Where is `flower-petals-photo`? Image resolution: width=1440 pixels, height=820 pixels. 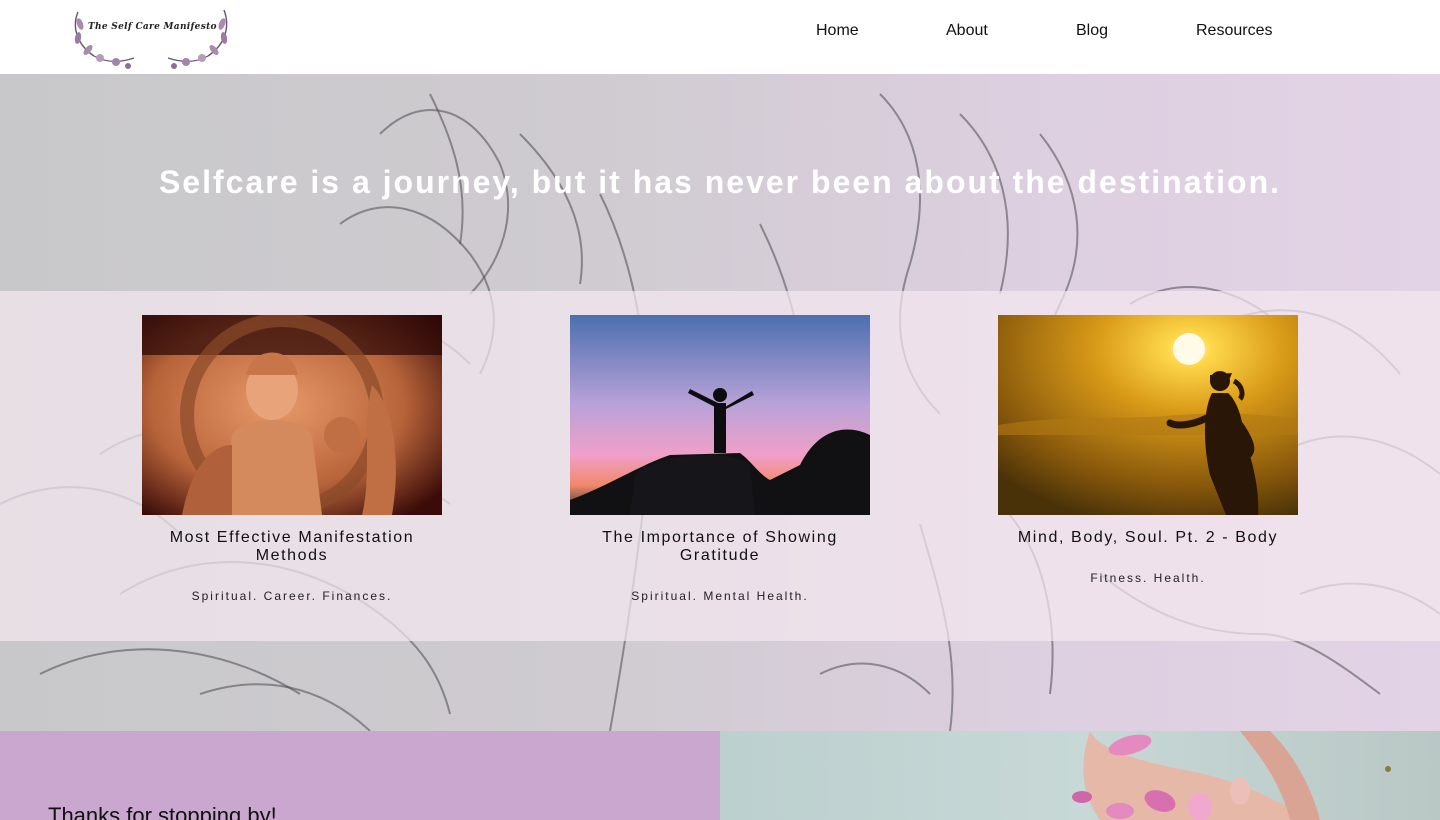 flower-petals-photo is located at coordinates (1080, 775).